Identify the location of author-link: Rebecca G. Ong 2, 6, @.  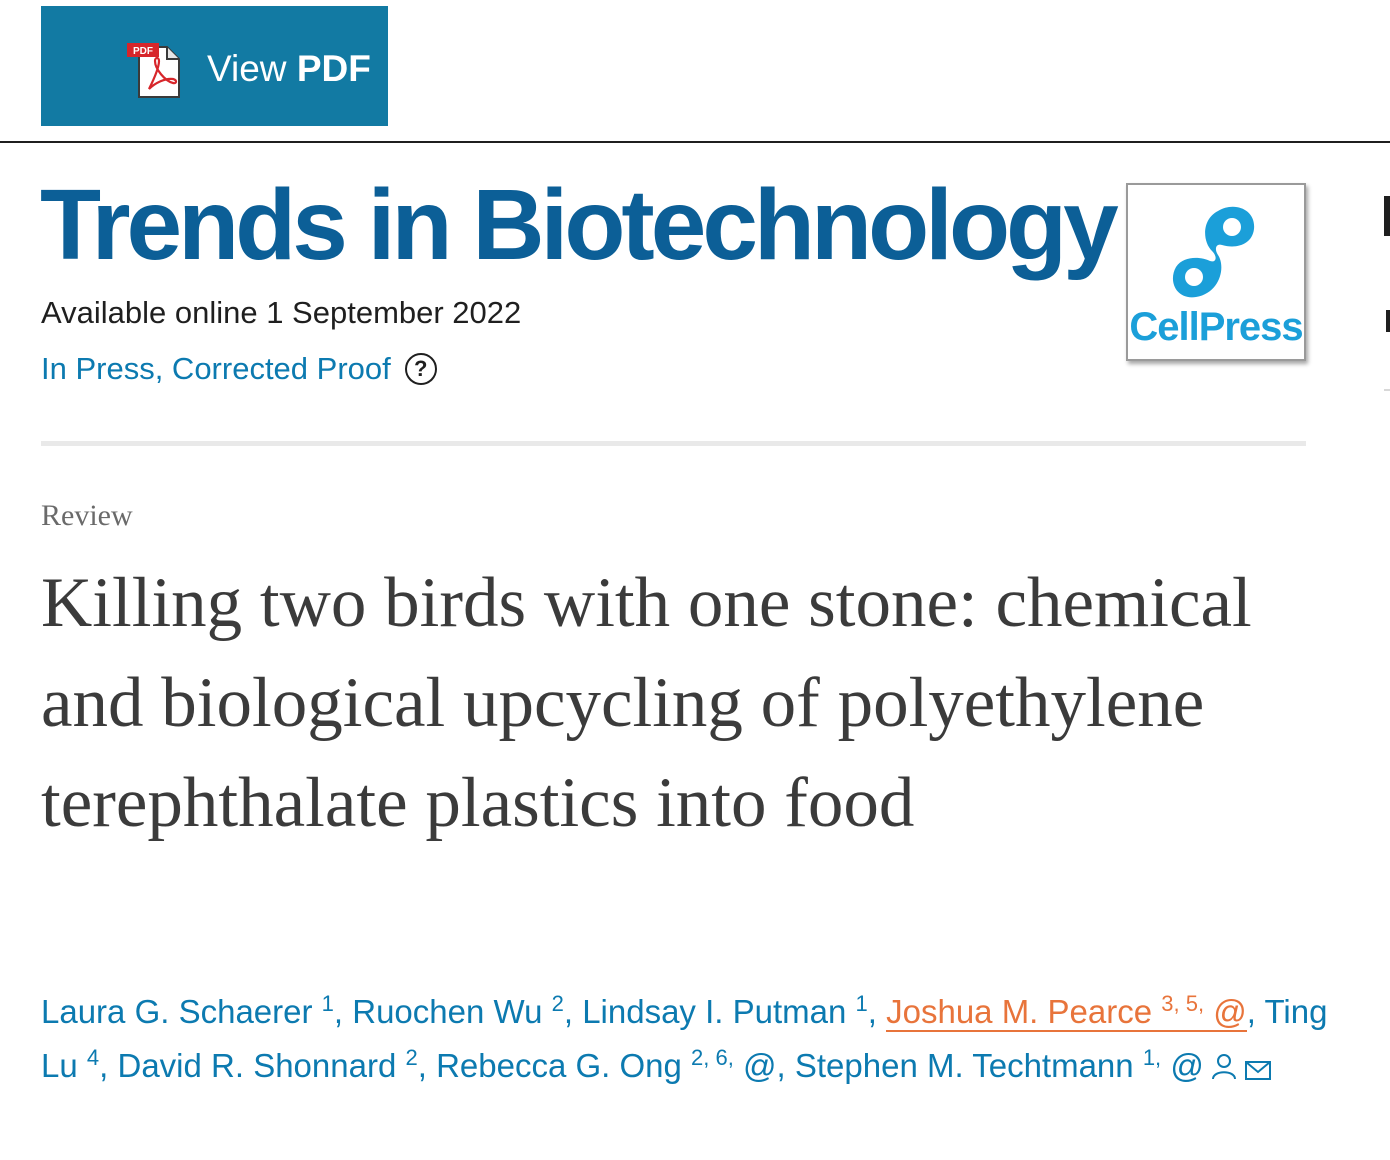
(606, 1065).